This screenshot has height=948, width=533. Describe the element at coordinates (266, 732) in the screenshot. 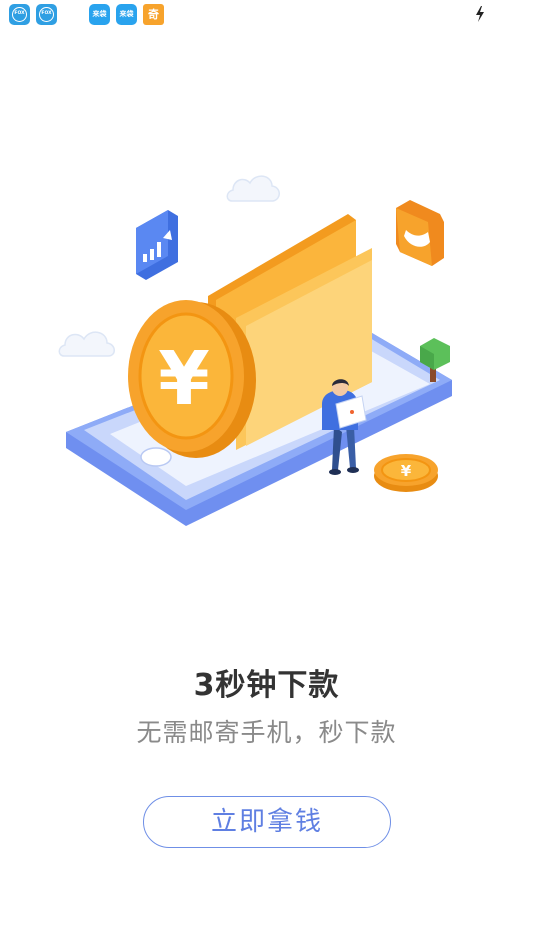

I see `page-subtitle: 无需邮寄手机，秒下款` at that location.